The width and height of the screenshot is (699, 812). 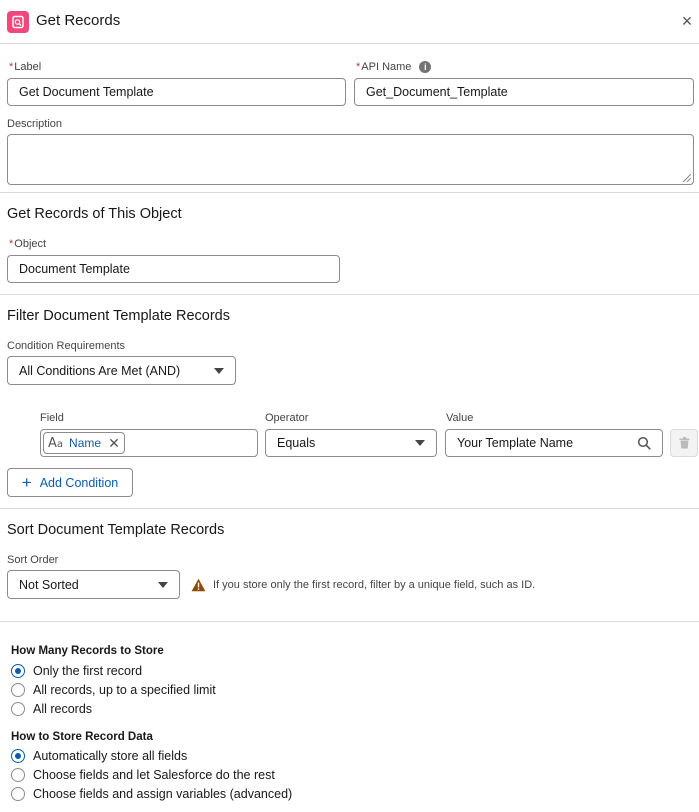 I want to click on label-input: Get Document Template, so click(x=176, y=92).